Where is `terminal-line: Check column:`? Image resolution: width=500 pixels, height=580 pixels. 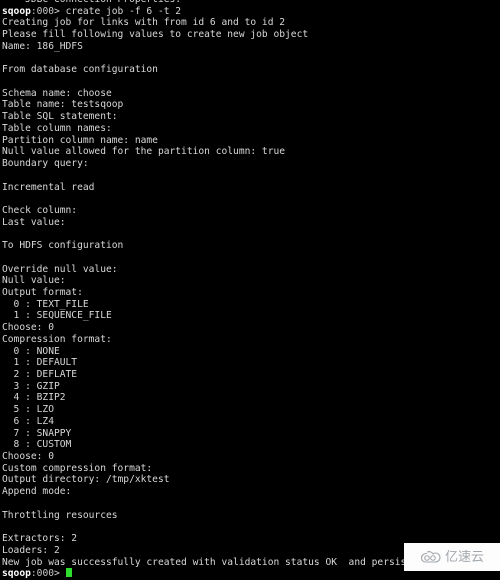 terminal-line: Check column: is located at coordinates (40, 210).